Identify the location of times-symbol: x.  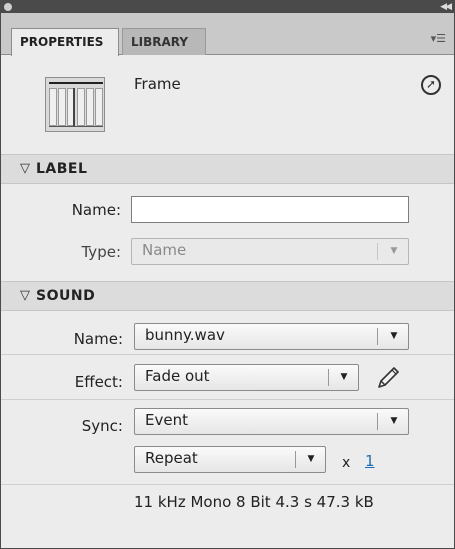
(346, 463).